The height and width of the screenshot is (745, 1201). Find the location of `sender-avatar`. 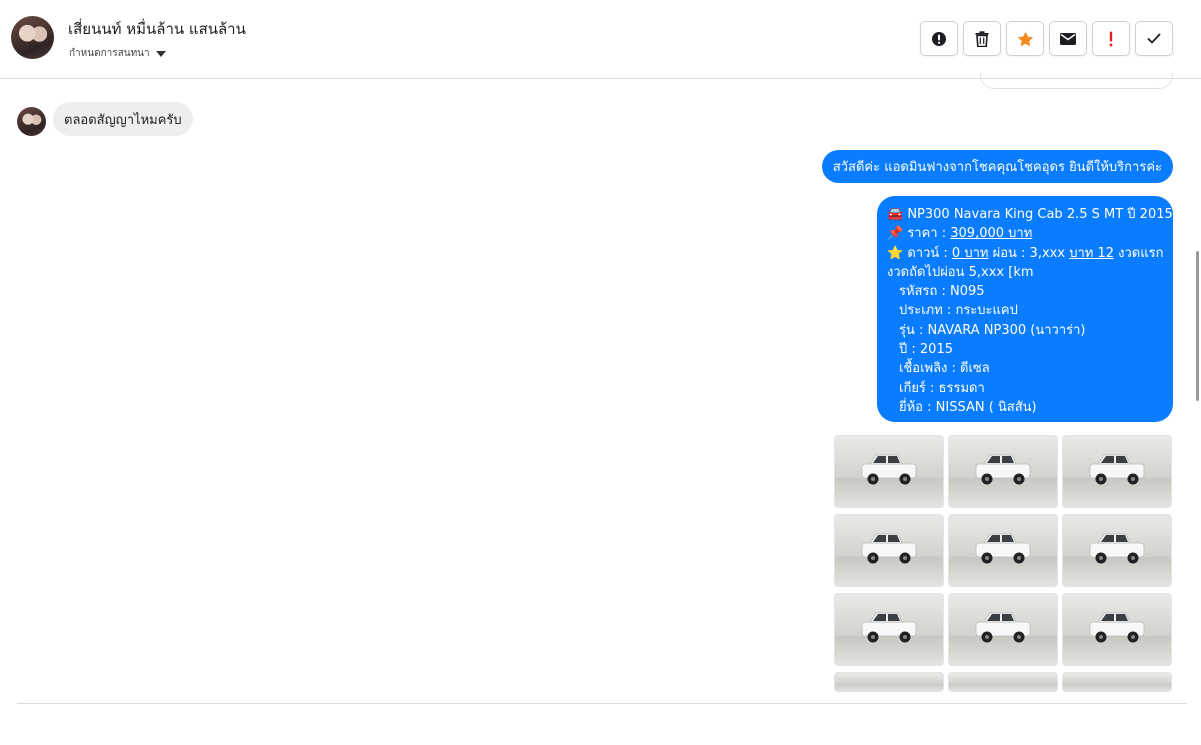

sender-avatar is located at coordinates (31, 121).